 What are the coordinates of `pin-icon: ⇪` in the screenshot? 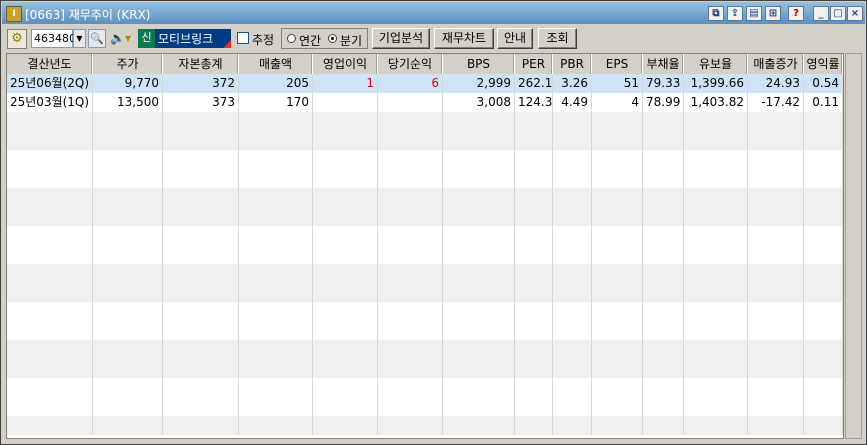 It's located at (735, 13).